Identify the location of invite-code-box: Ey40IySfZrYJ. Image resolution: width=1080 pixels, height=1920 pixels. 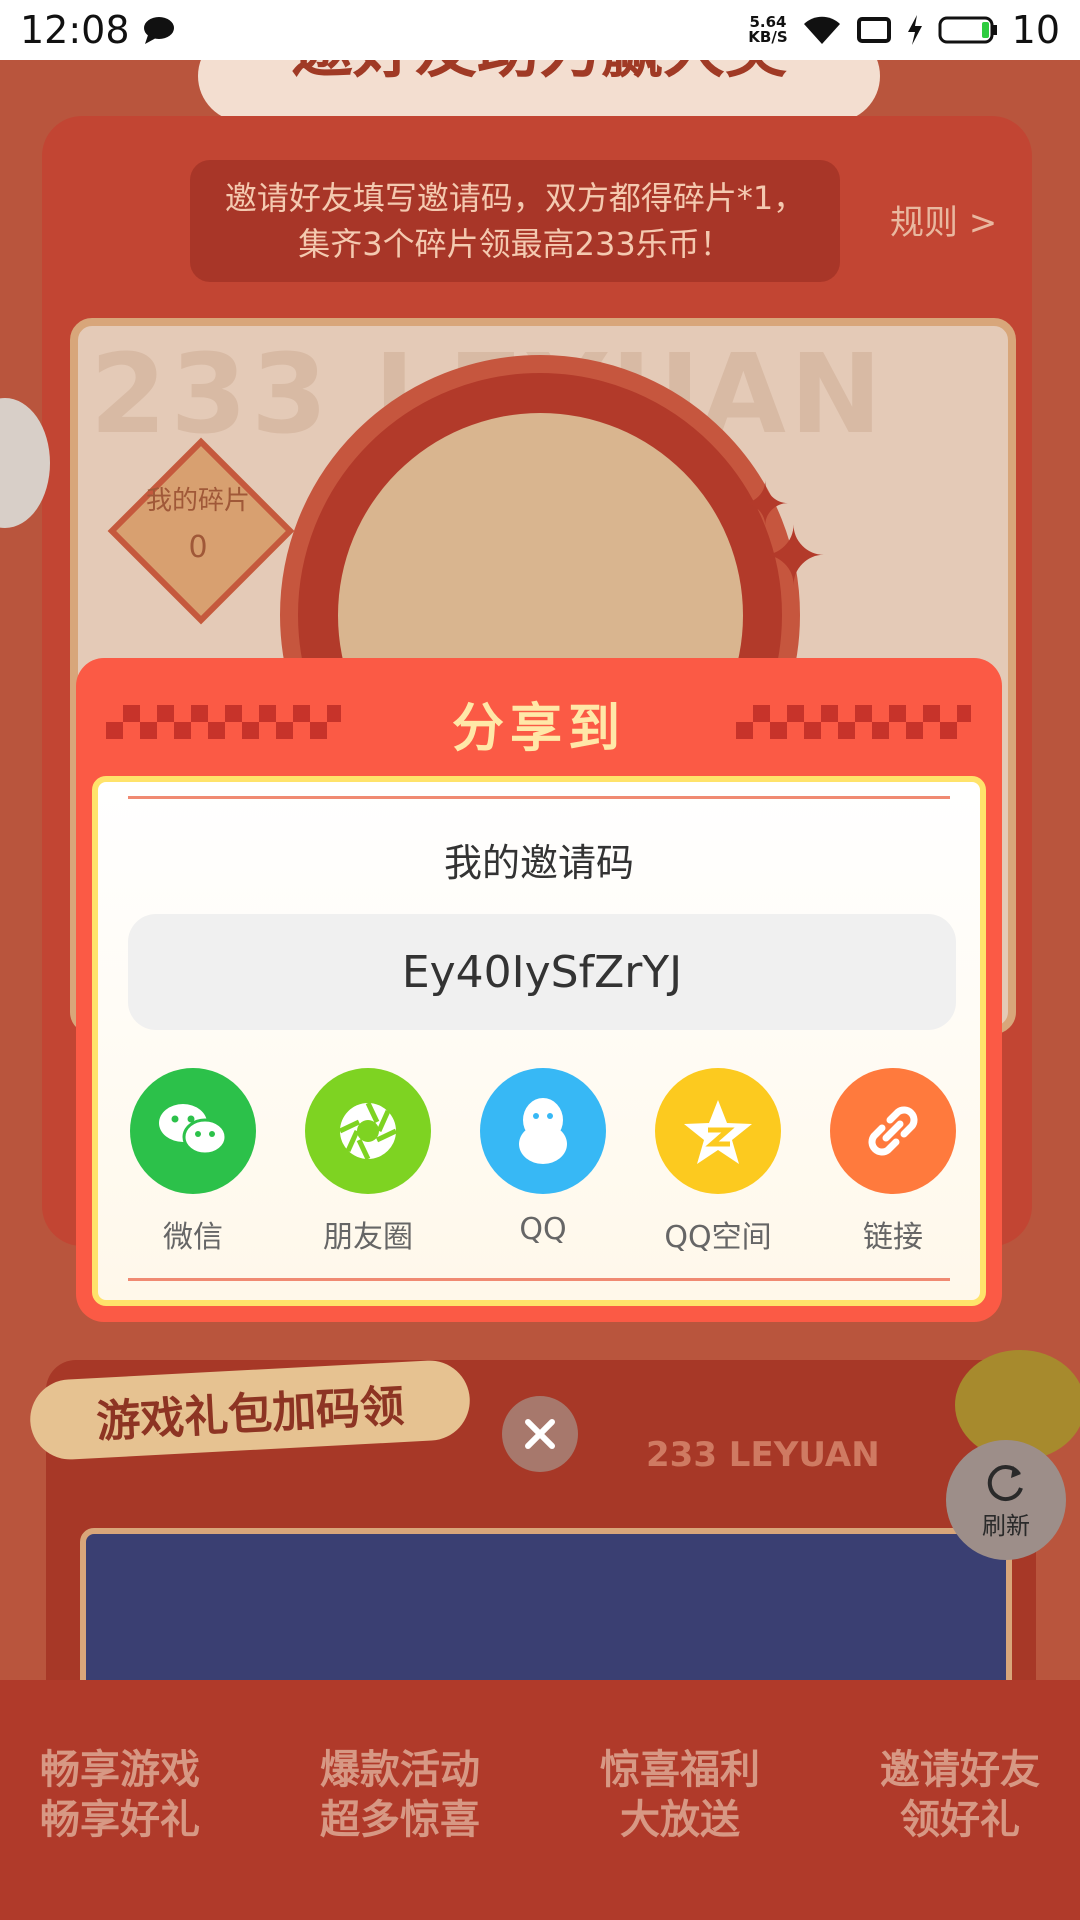
(542, 972).